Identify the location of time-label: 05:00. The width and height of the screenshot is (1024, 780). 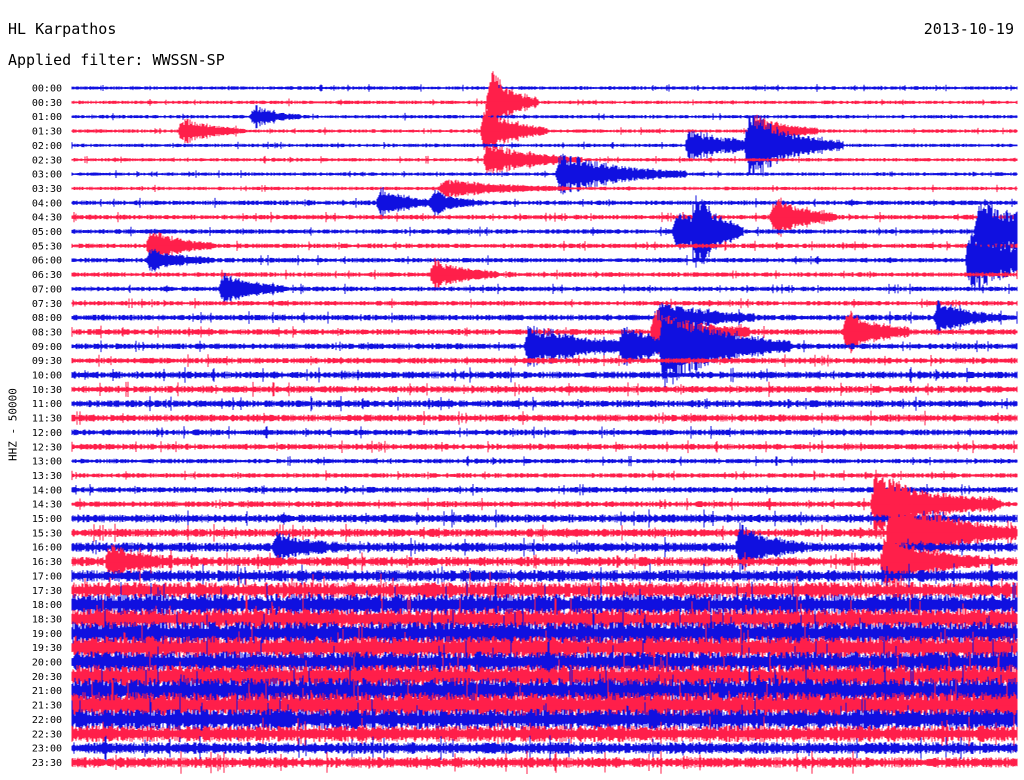
(47, 232).